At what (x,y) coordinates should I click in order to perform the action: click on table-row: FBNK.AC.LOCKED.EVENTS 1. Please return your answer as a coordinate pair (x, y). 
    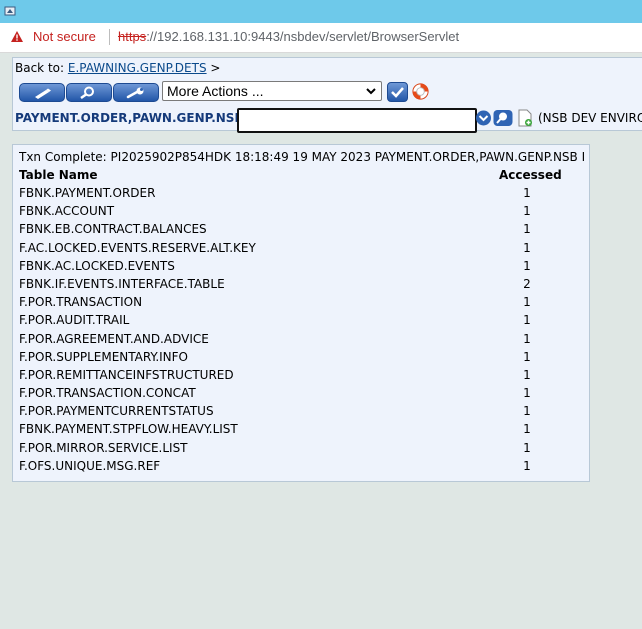
    Looking at the image, I should click on (301, 268).